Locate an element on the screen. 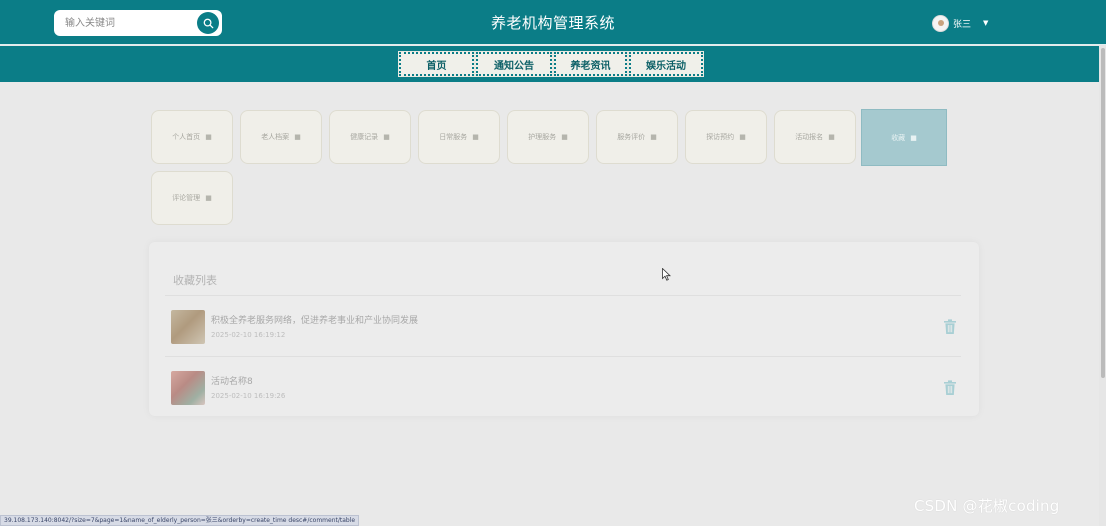  tile-label: 活动报名 is located at coordinates (809, 137).